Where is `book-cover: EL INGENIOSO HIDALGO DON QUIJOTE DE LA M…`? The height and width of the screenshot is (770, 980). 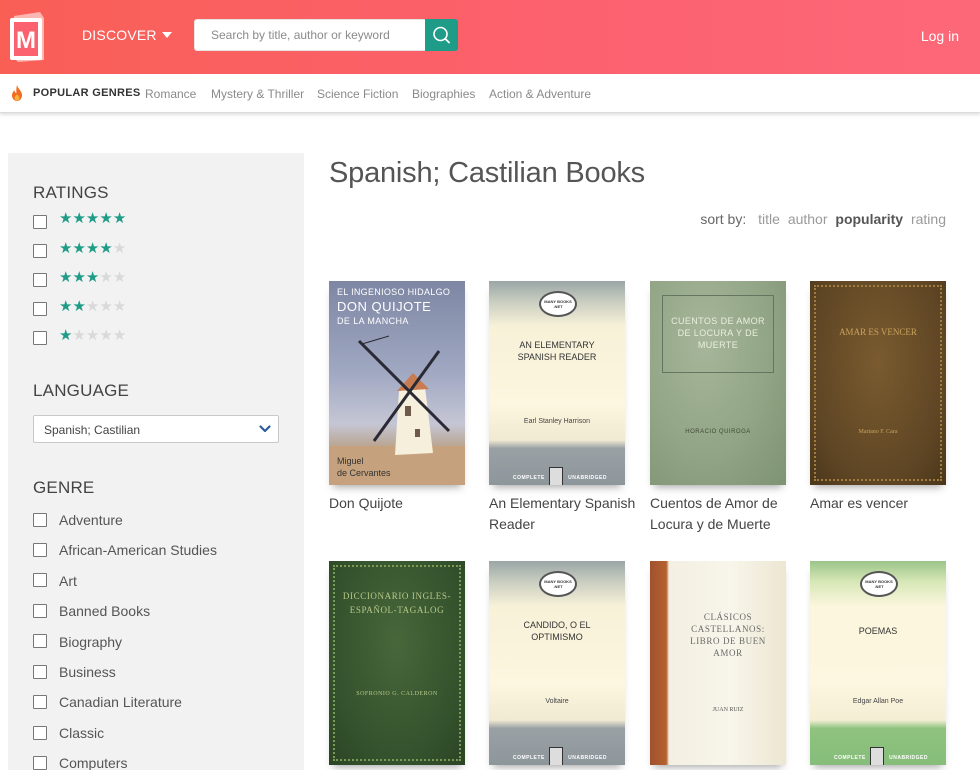 book-cover: EL INGENIOSO HIDALGO DON QUIJOTE DE LA M… is located at coordinates (397, 383).